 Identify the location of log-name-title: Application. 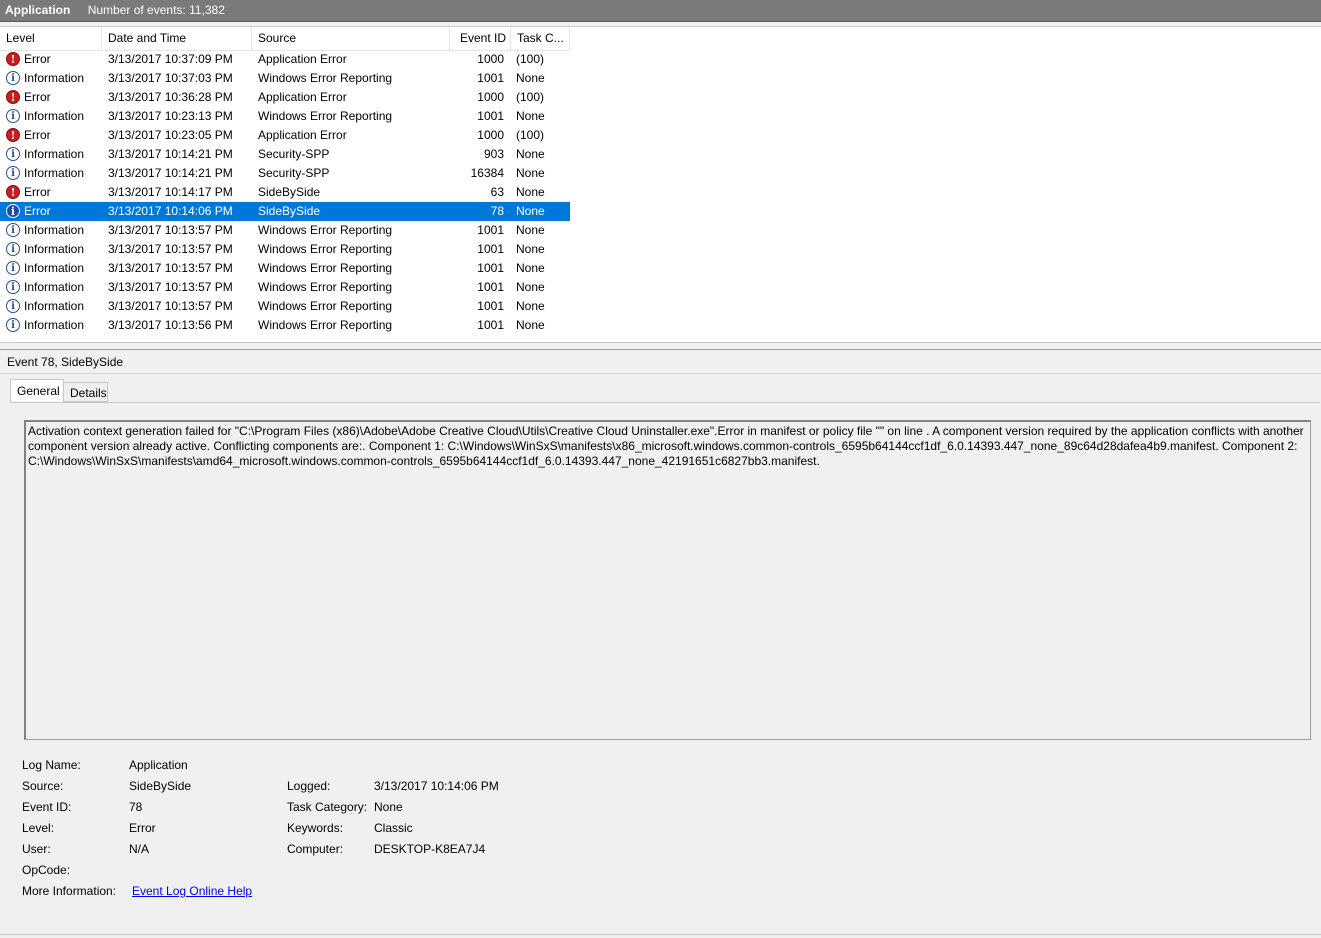
(38, 10).